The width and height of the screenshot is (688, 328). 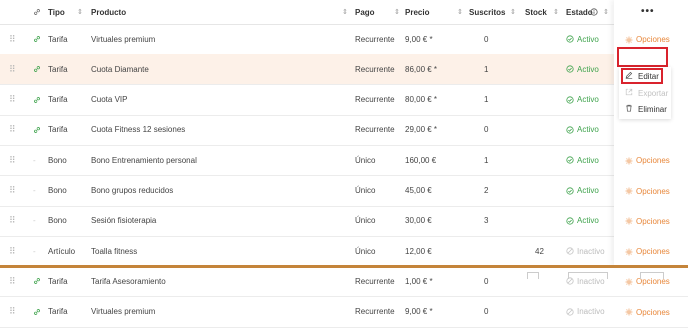 I want to click on menu-item-label: Exportar, so click(x=653, y=93).